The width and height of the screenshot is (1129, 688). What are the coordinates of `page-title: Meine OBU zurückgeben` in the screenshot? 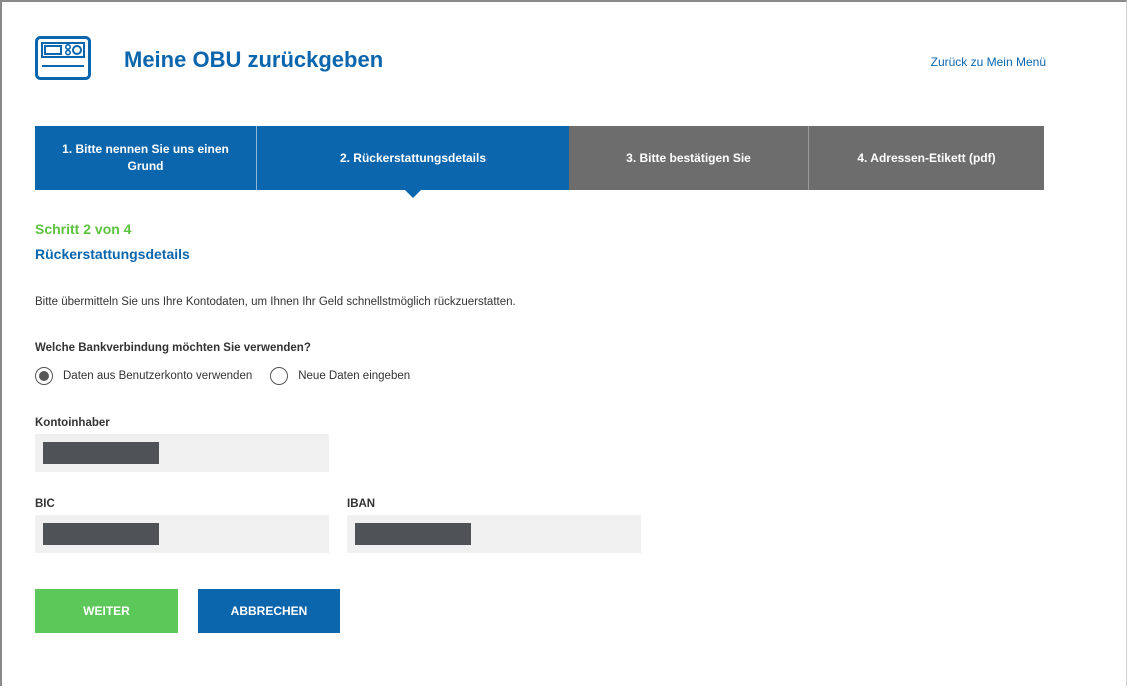 It's located at (254, 59).